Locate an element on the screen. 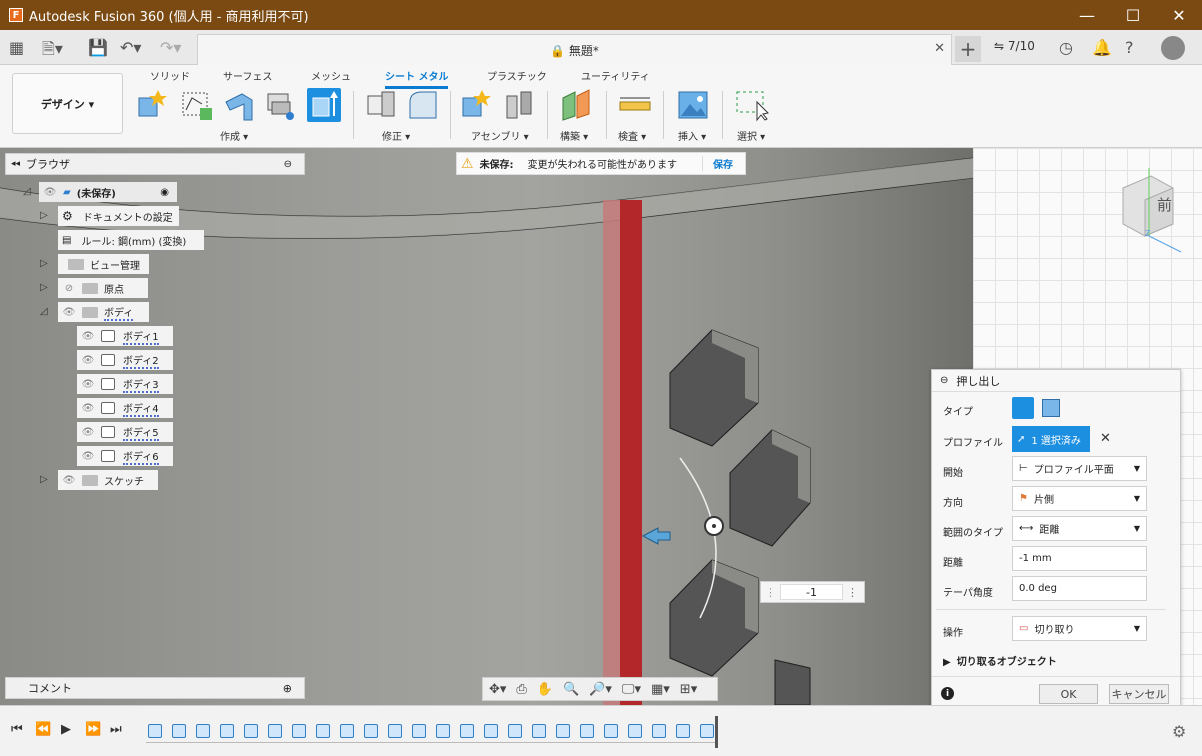  file-menu-icon: 🗎▾ is located at coordinates (52, 51).